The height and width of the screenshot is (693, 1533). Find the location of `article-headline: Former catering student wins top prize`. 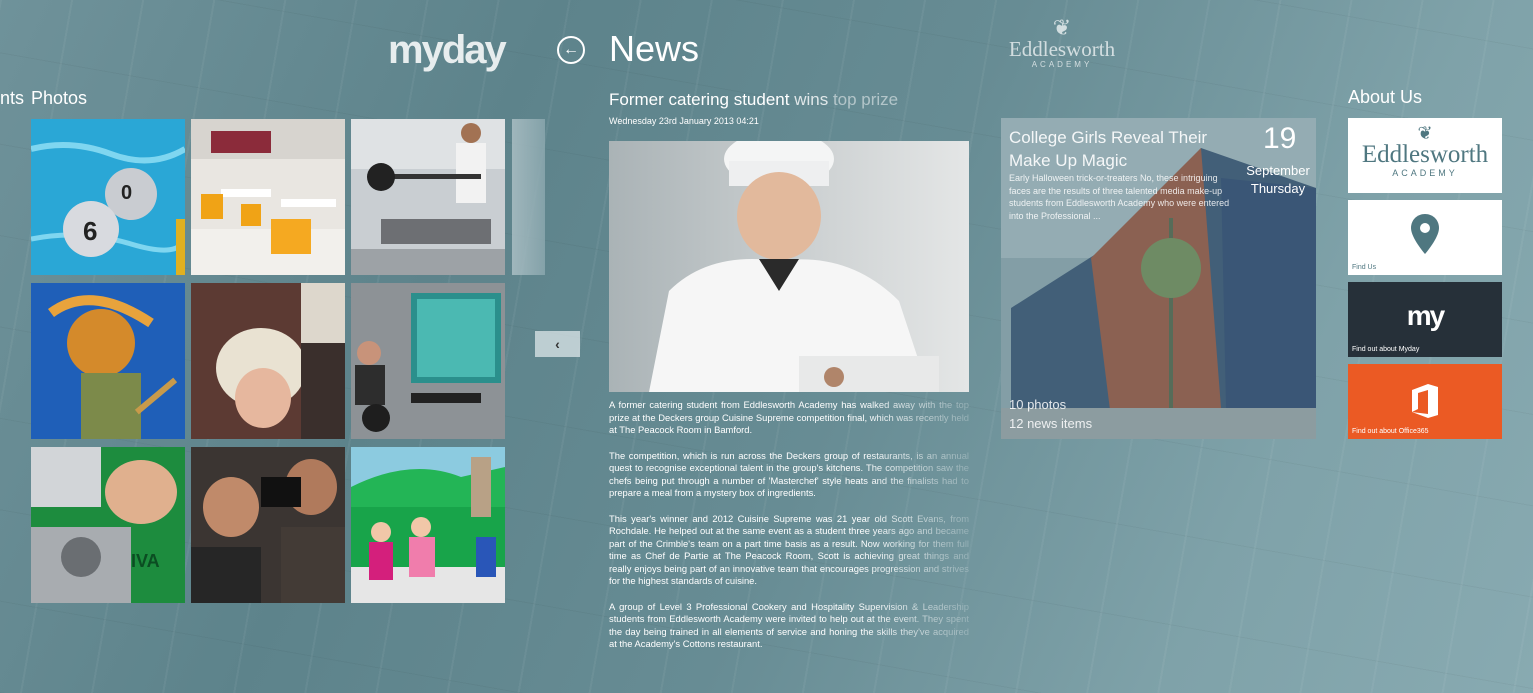

article-headline: Former catering student wins top prize is located at coordinates (789, 100).